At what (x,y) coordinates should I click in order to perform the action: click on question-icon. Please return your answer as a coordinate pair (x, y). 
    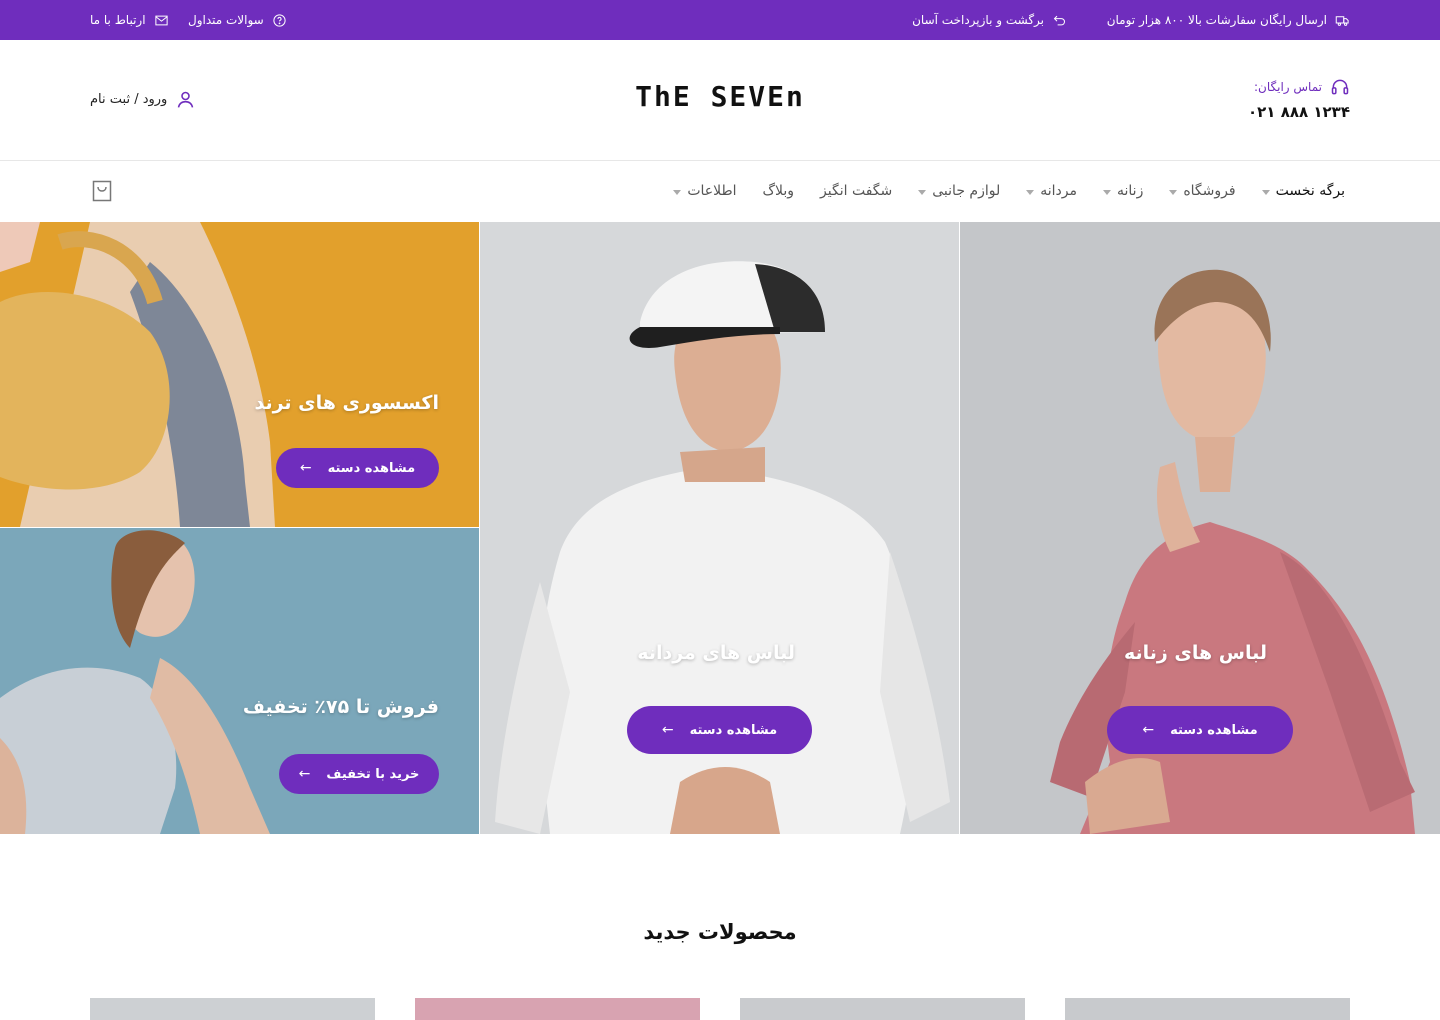
    Looking at the image, I should click on (279, 20).